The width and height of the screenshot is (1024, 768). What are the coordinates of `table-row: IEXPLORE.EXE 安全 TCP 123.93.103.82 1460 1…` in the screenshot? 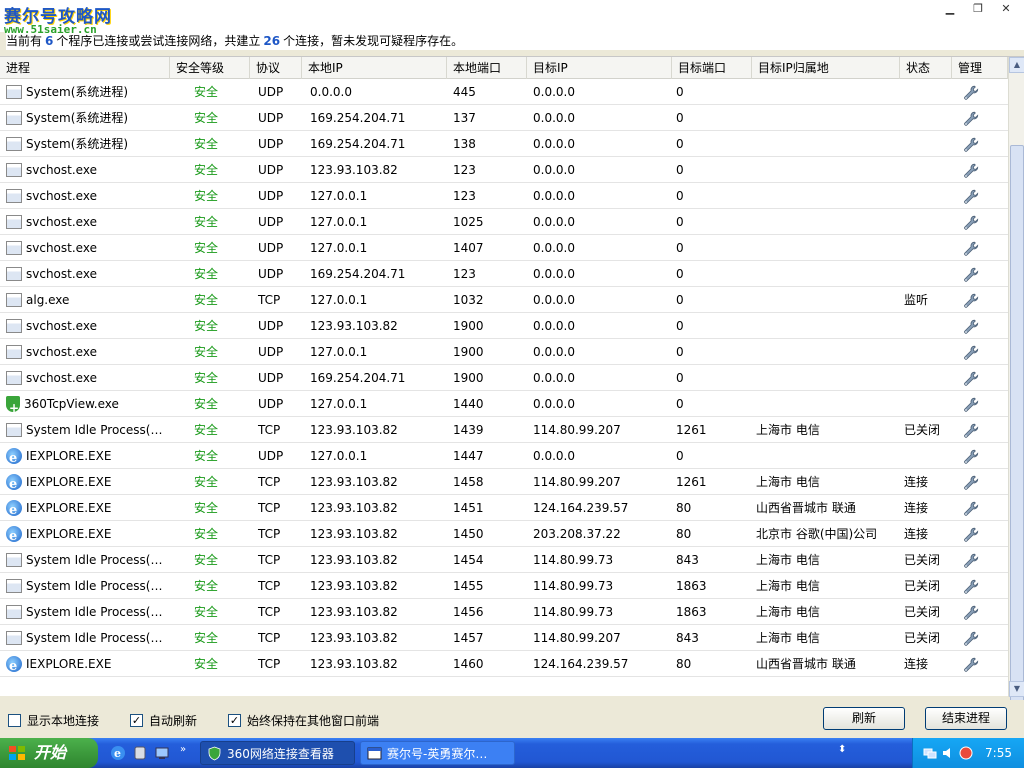 It's located at (504, 664).